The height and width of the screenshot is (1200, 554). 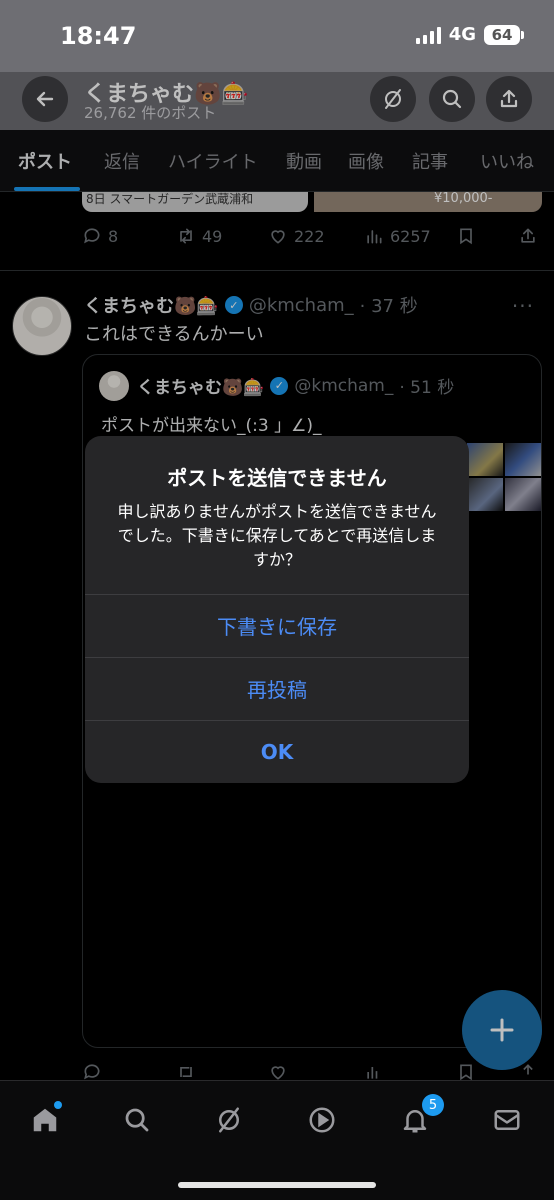 What do you see at coordinates (277, 625) in the screenshot?
I see `save-draft-button: 下書きに保存` at bounding box center [277, 625].